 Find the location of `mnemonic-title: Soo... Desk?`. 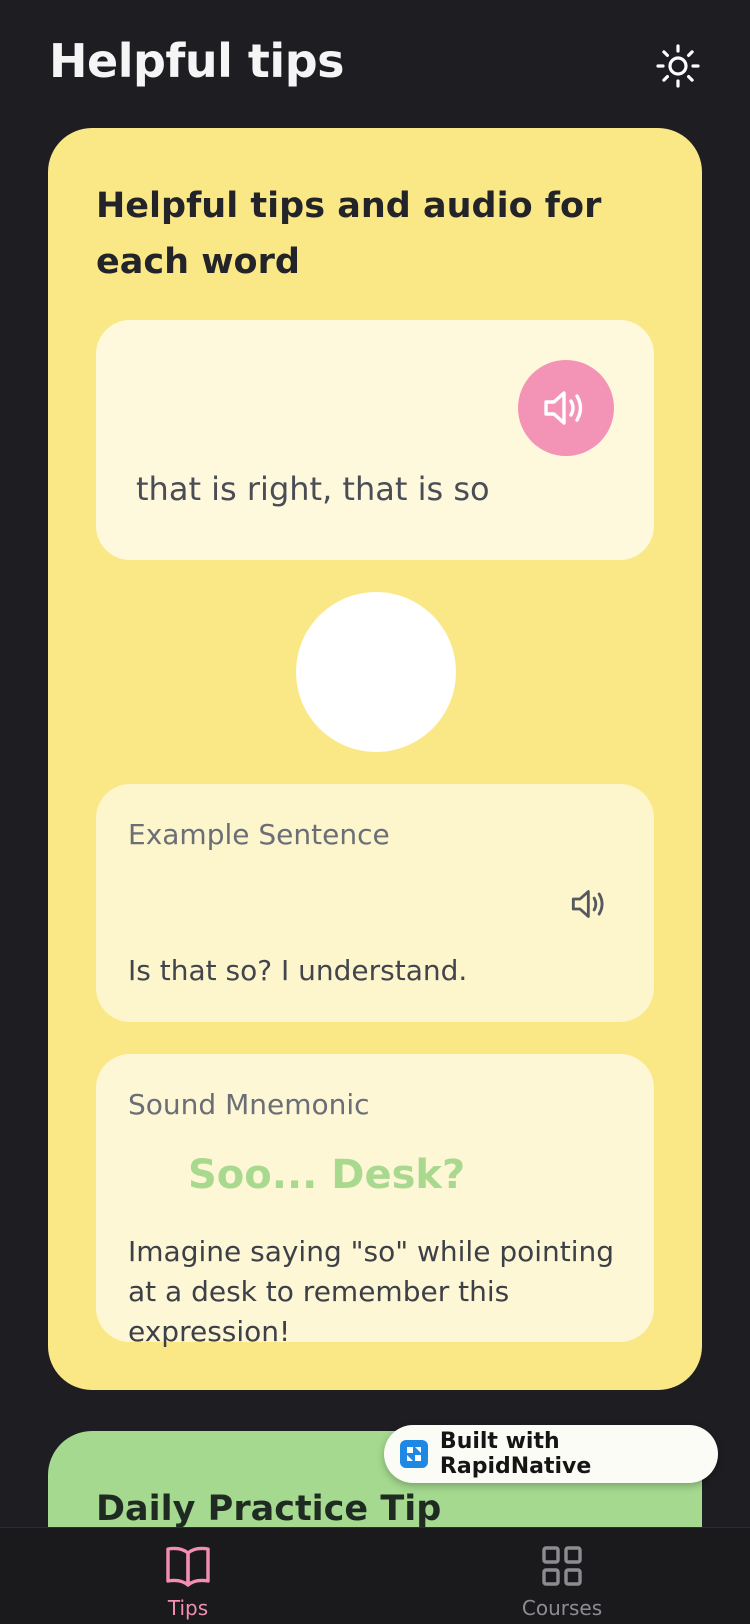

mnemonic-title: Soo... Desk? is located at coordinates (327, 1175).